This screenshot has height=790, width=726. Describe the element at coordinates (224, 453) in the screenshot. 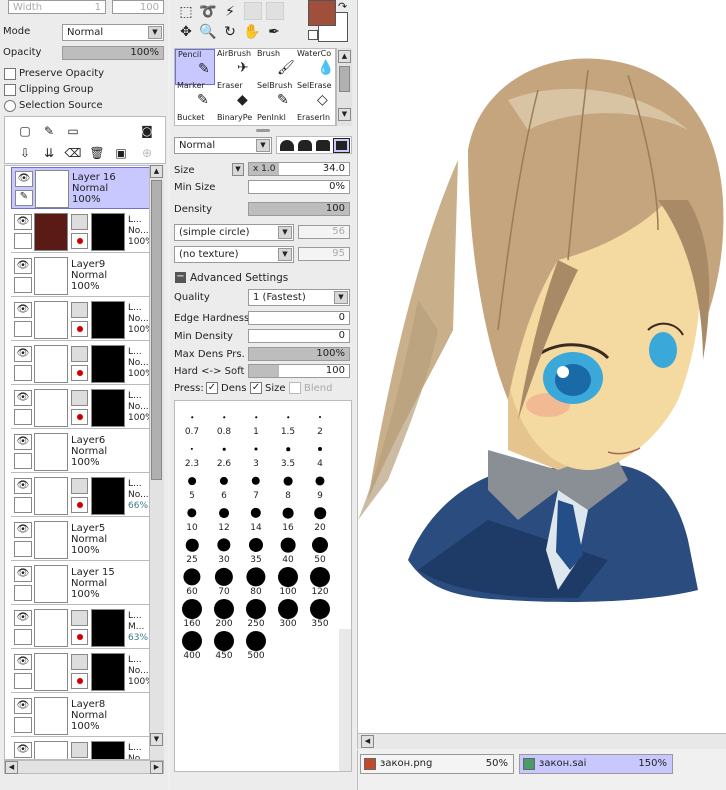

I see `brush-size-preset: 2.6` at that location.